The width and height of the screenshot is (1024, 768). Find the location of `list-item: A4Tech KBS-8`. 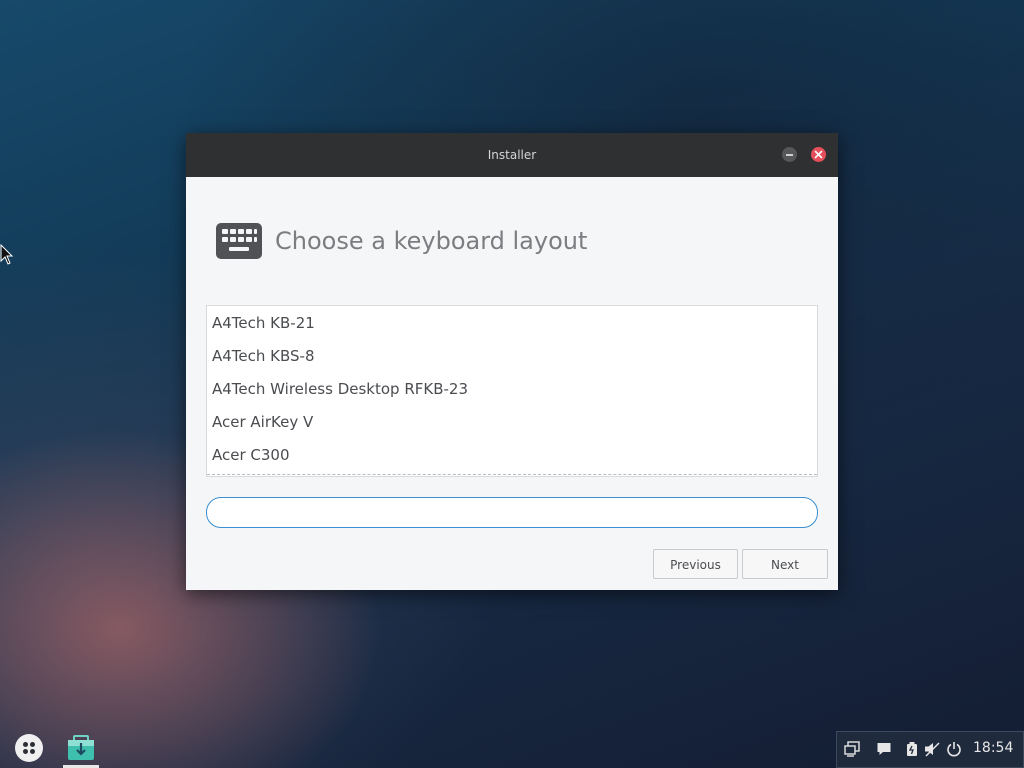

list-item: A4Tech KBS-8 is located at coordinates (512, 356).